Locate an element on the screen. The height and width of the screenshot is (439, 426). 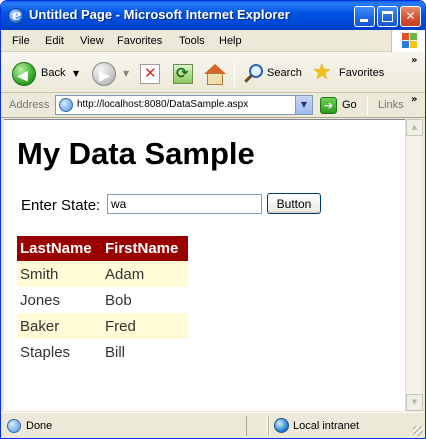
cell-lastname: Smith is located at coordinates (59, 274).